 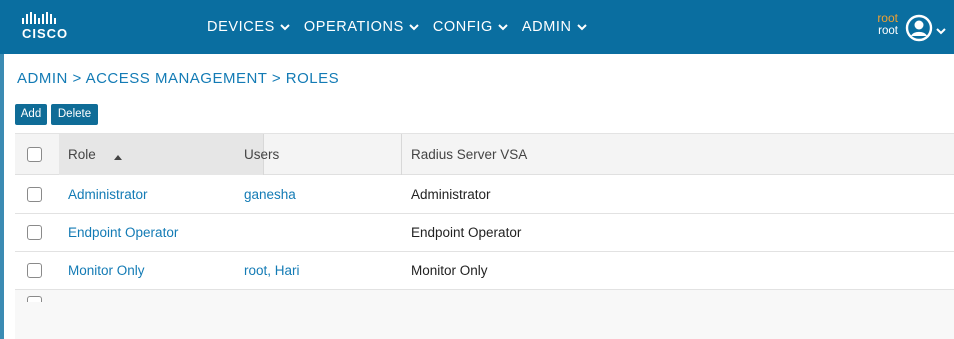 I want to click on nav-admin: ADMIN, so click(x=554, y=27).